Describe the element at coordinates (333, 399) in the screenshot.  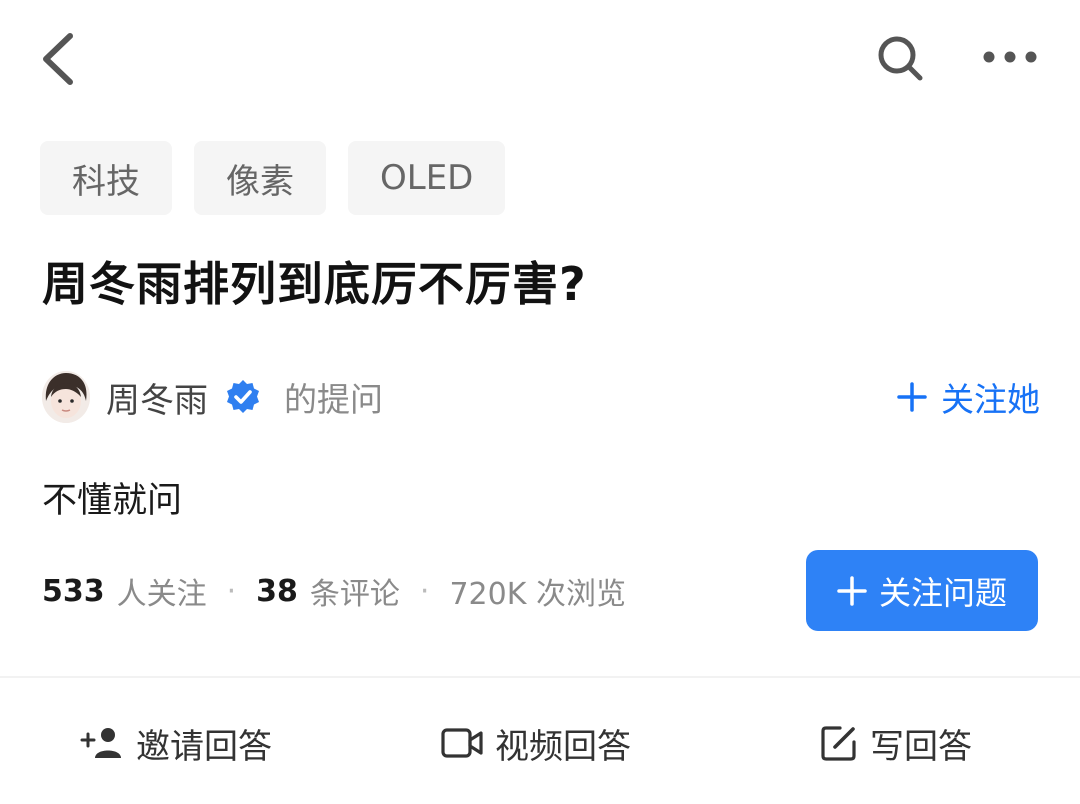
I see `asked-label: 的提问` at that location.